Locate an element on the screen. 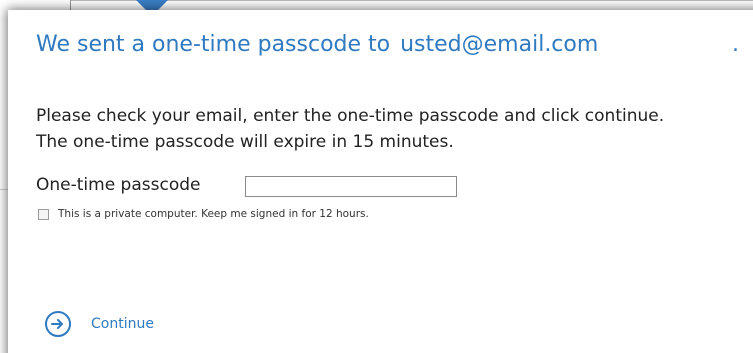  continue-button: Continue is located at coordinates (99, 324).